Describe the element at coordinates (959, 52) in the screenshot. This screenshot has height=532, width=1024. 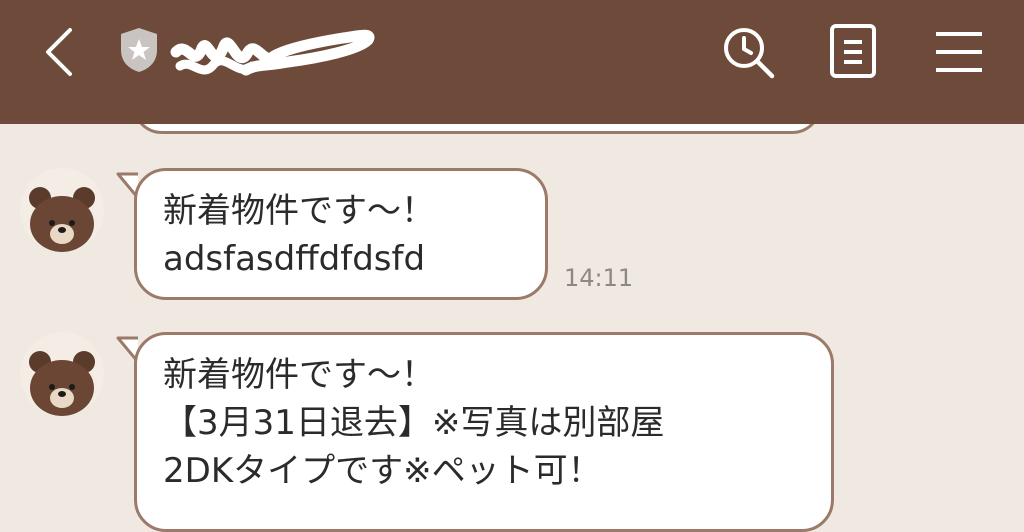
I see `hamburger-menu-icon` at that location.